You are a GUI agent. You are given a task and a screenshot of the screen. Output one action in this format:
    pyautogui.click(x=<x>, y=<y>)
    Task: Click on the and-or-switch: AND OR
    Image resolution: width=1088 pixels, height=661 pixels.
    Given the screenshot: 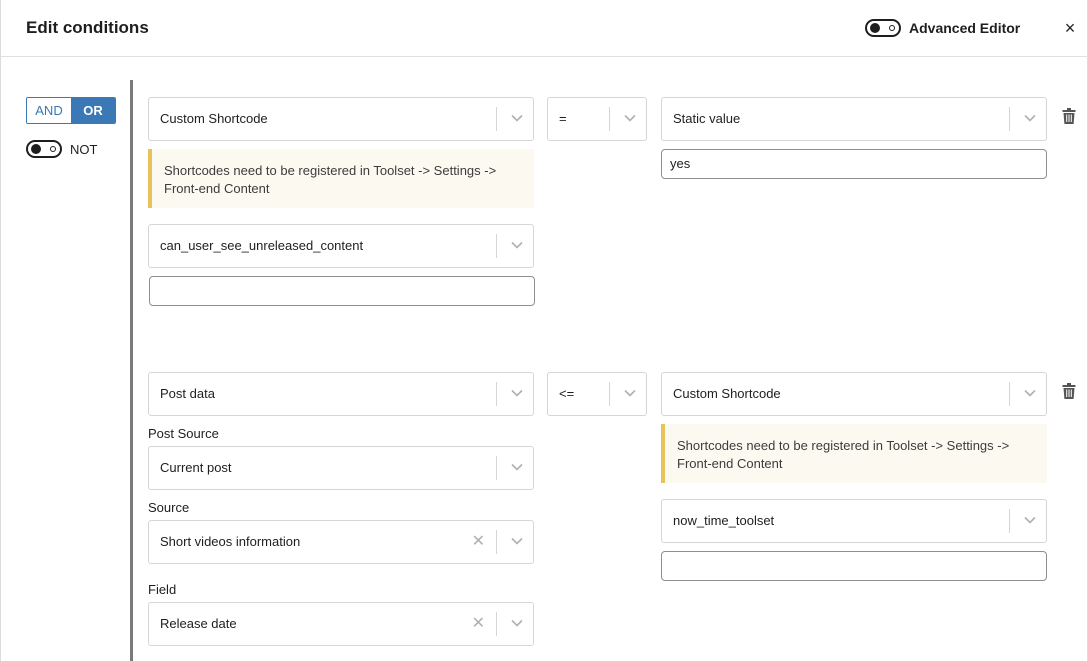 What is the action you would take?
    pyautogui.click(x=71, y=110)
    